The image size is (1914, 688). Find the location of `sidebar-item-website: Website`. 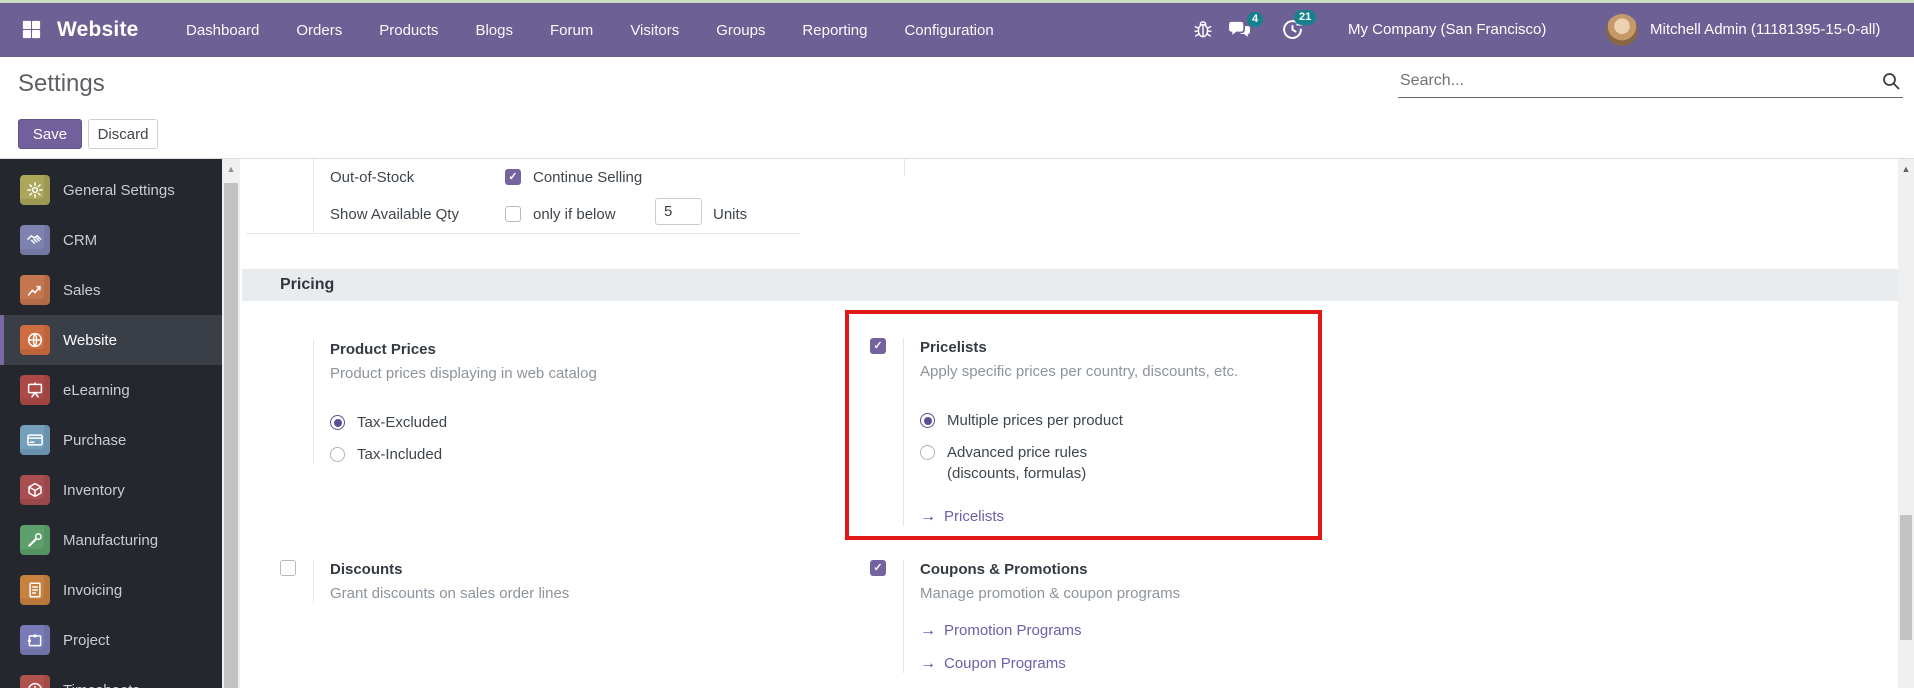

sidebar-item-website: Website is located at coordinates (111, 340).